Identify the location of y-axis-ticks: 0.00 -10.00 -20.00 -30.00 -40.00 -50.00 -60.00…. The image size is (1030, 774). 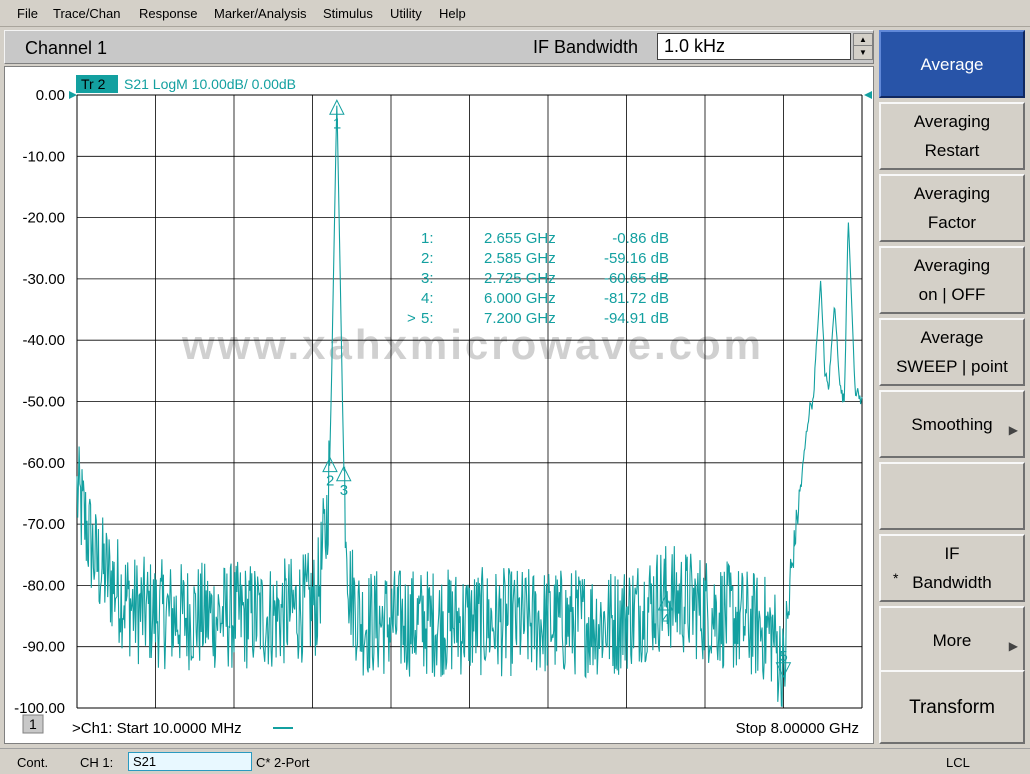
(39, 402).